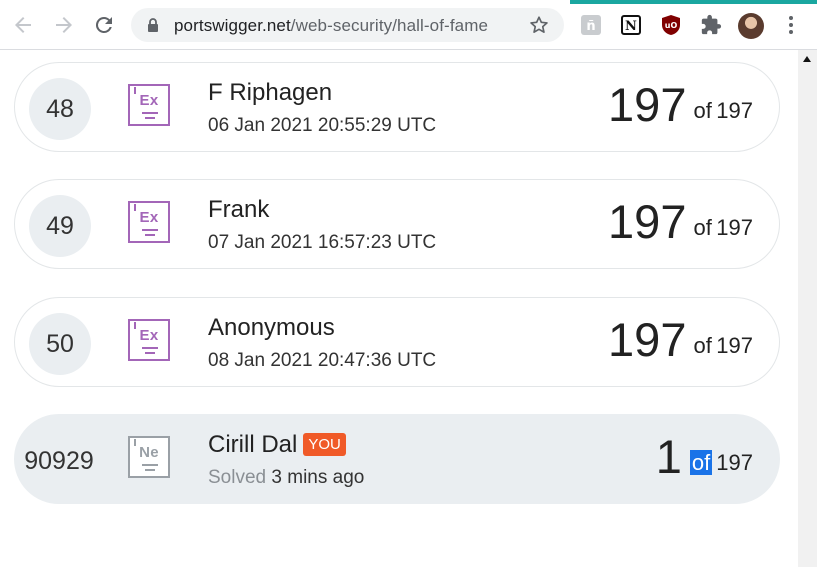  What do you see at coordinates (149, 452) in the screenshot?
I see `badge-symbol: Ne` at bounding box center [149, 452].